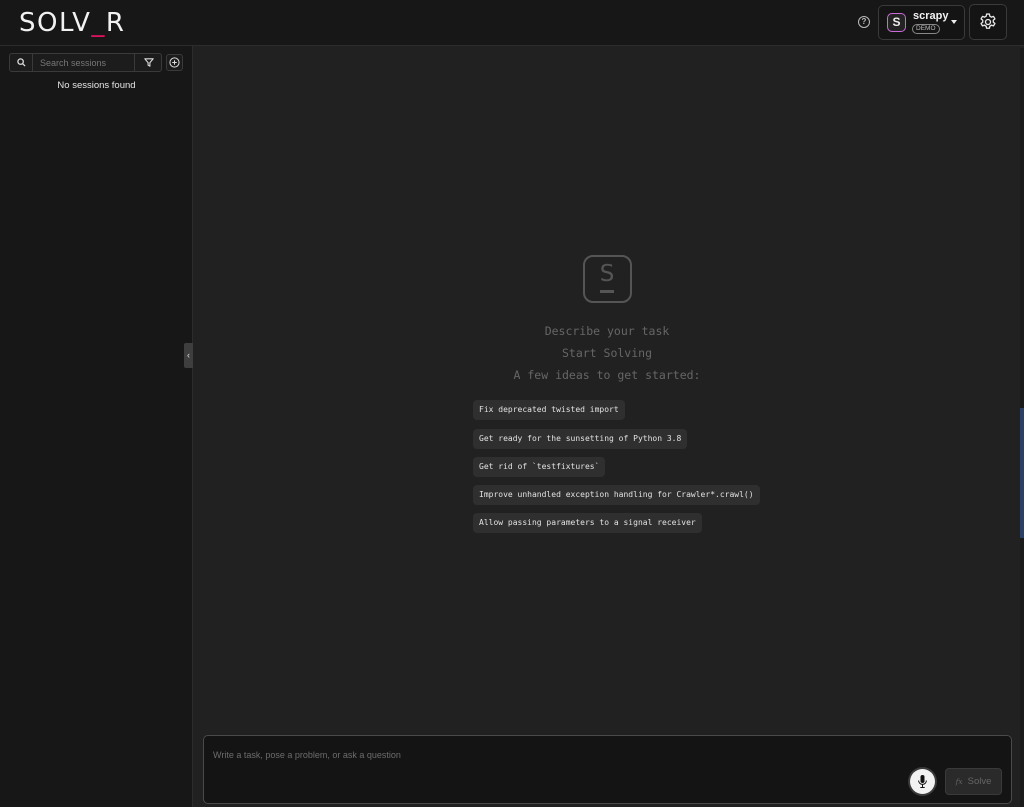 The image size is (1024, 807). I want to click on logo-accent: _, so click(98, 23).